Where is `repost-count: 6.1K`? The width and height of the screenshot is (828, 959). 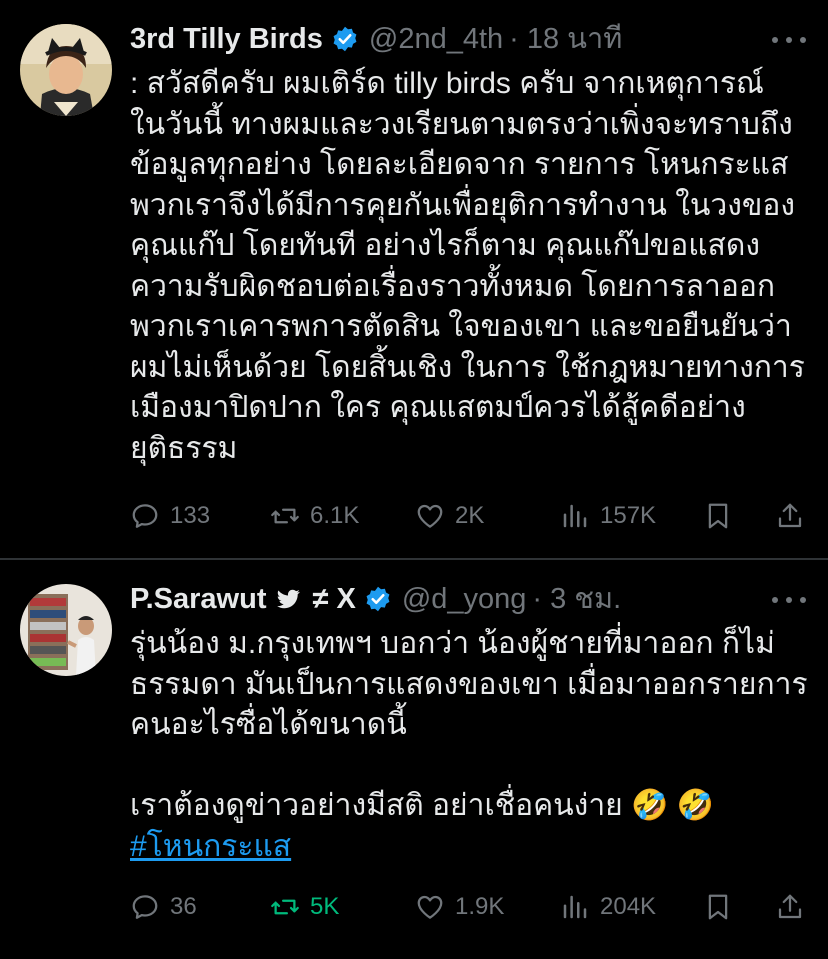
repost-count: 6.1K is located at coordinates (335, 515).